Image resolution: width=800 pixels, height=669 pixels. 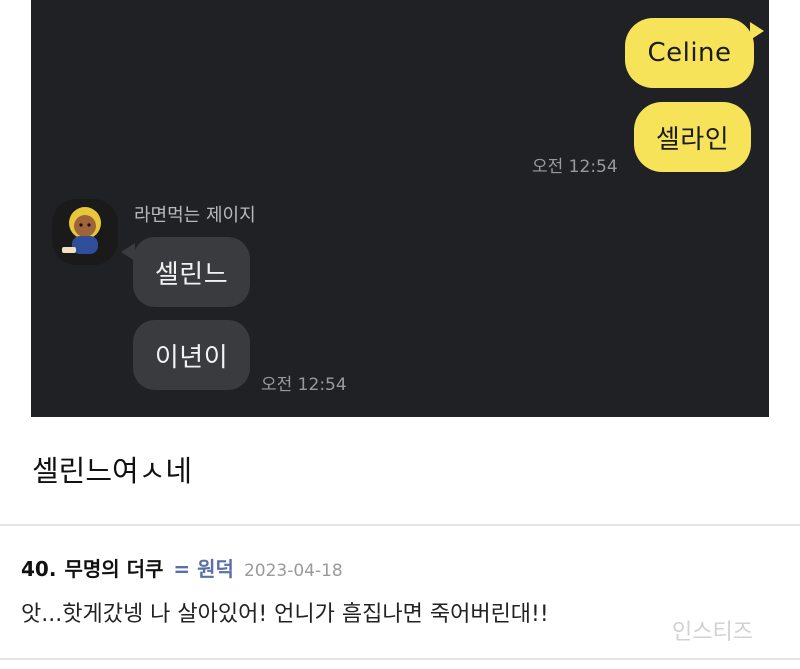 What do you see at coordinates (285, 614) in the screenshot?
I see `comment-body: 앗...핫게갔넹 나 살아있어! 언니가 흠집나면 죽어버린대!!` at bounding box center [285, 614].